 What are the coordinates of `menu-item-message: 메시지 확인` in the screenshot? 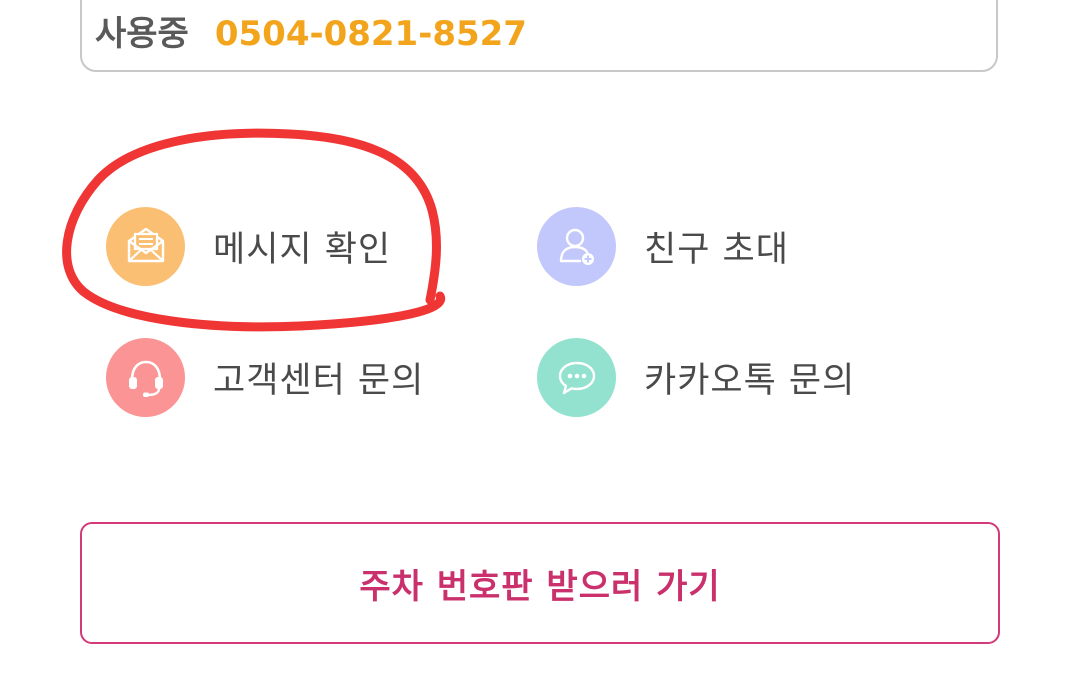 It's located at (248, 246).